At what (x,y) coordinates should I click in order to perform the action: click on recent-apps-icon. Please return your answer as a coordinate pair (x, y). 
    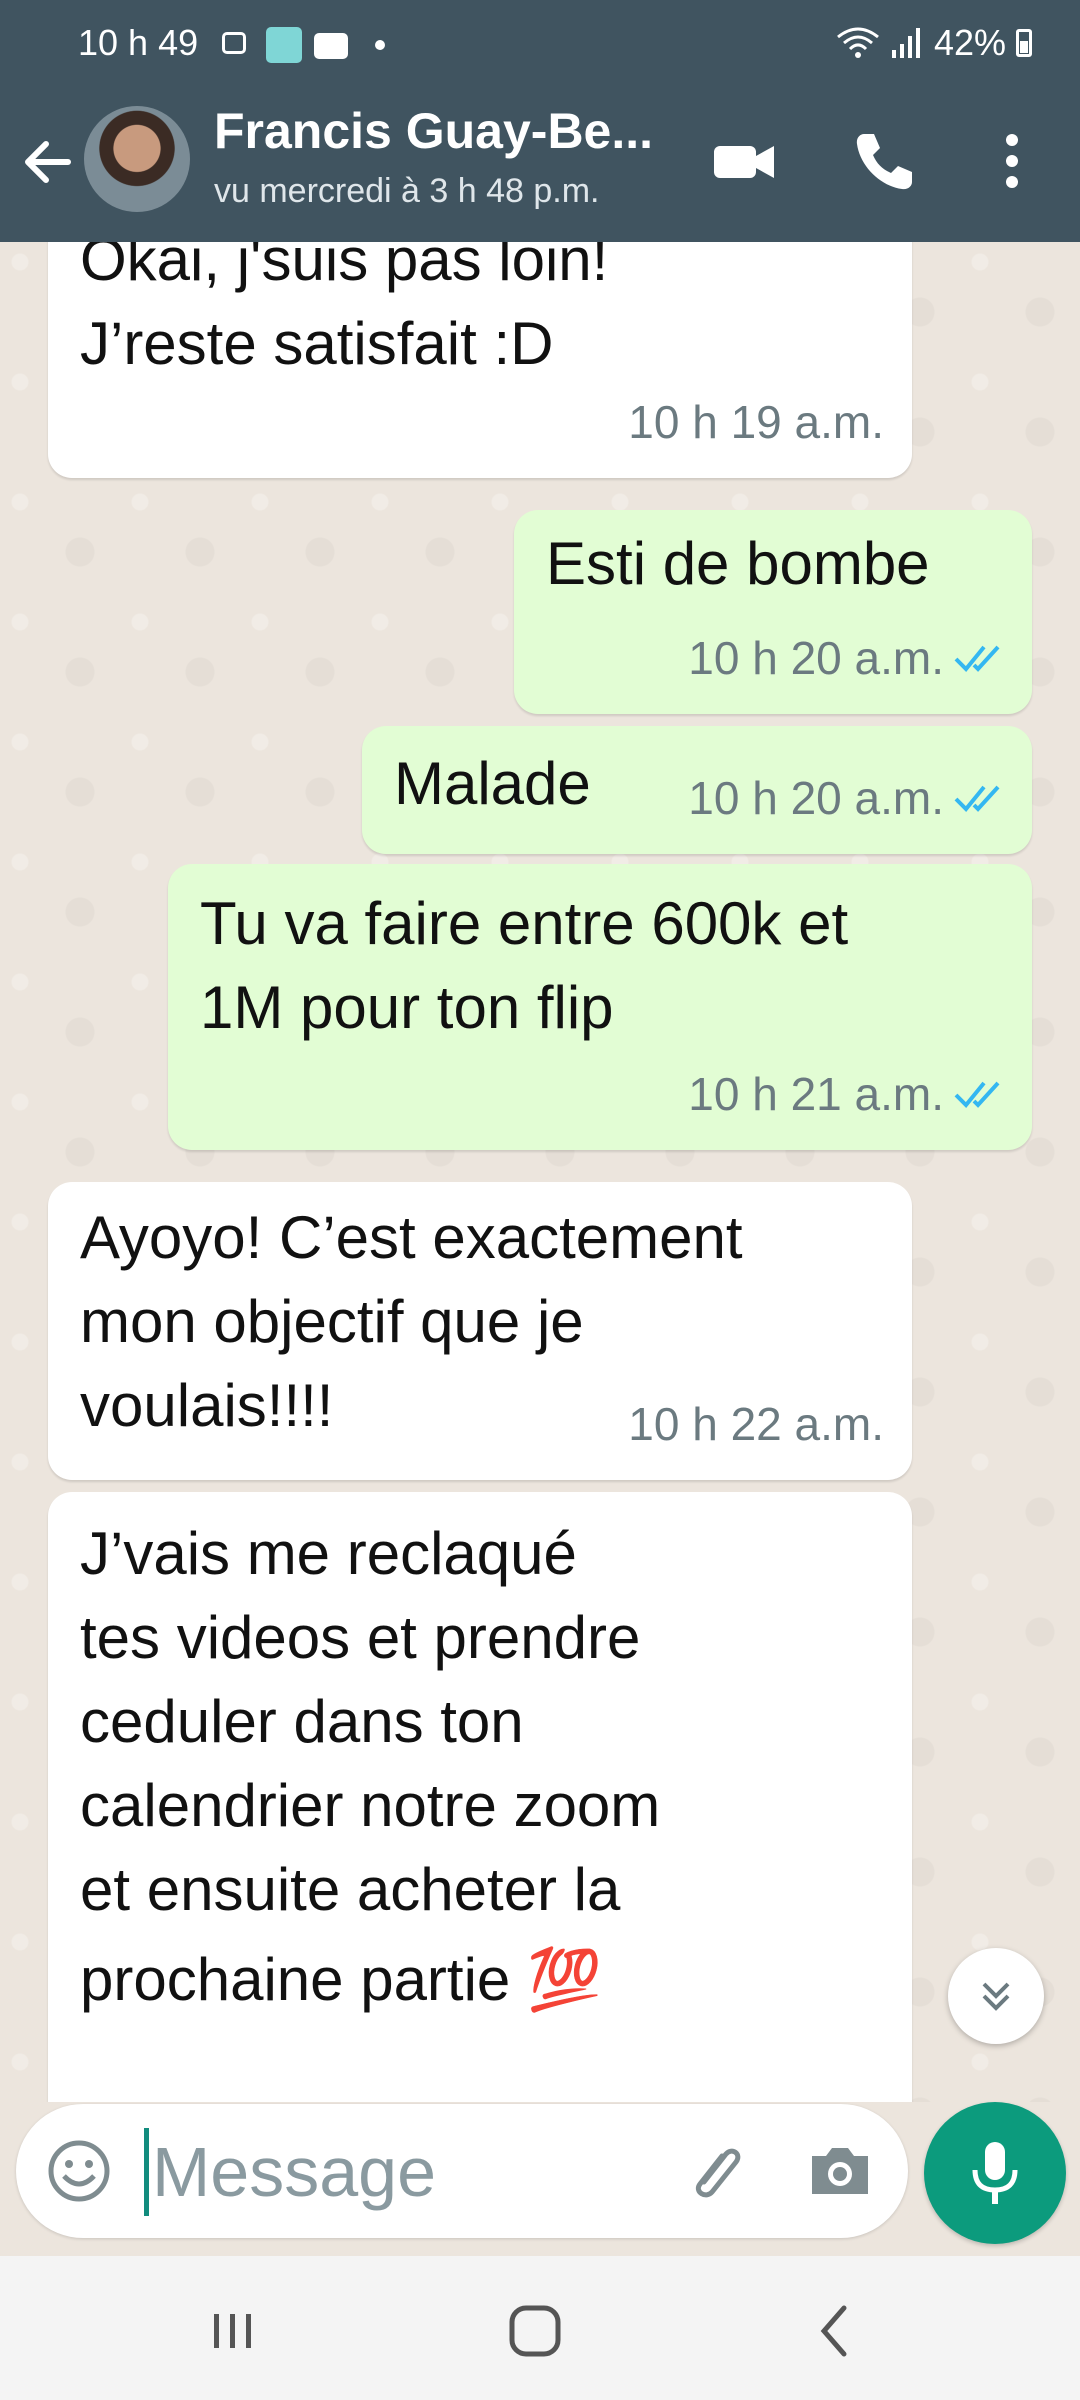
    Looking at the image, I should click on (233, 2331).